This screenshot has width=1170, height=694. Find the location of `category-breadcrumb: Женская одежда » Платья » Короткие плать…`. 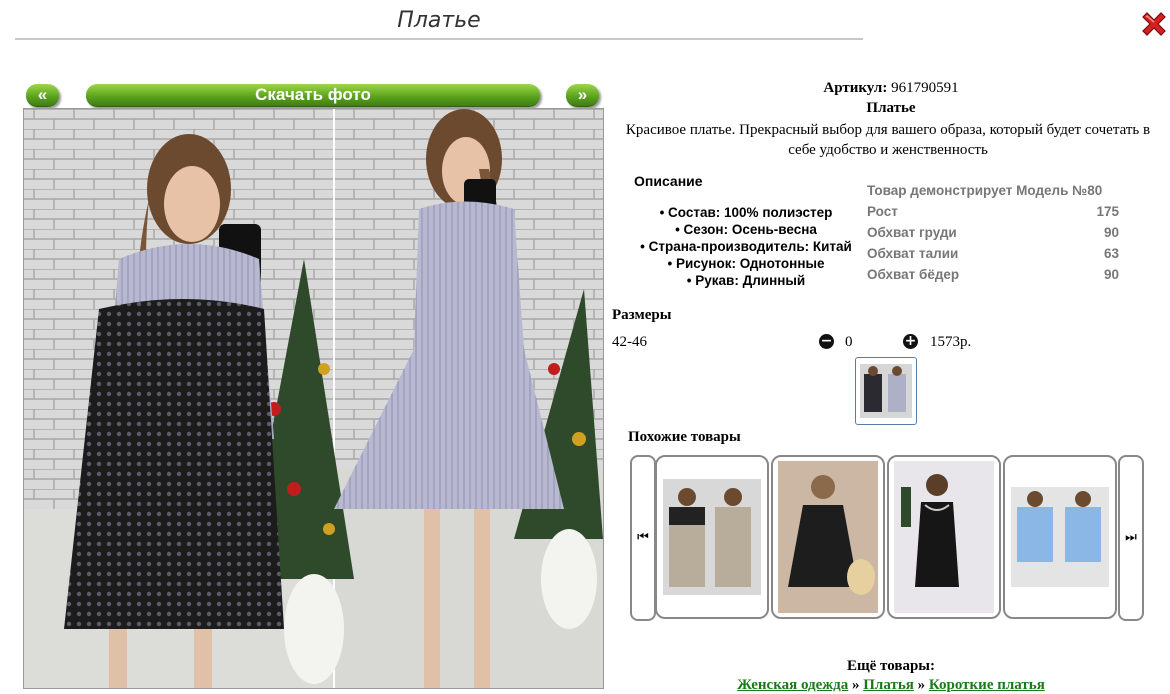

category-breadcrumb: Женская одежда » Платья » Короткие плать… is located at coordinates (891, 685).